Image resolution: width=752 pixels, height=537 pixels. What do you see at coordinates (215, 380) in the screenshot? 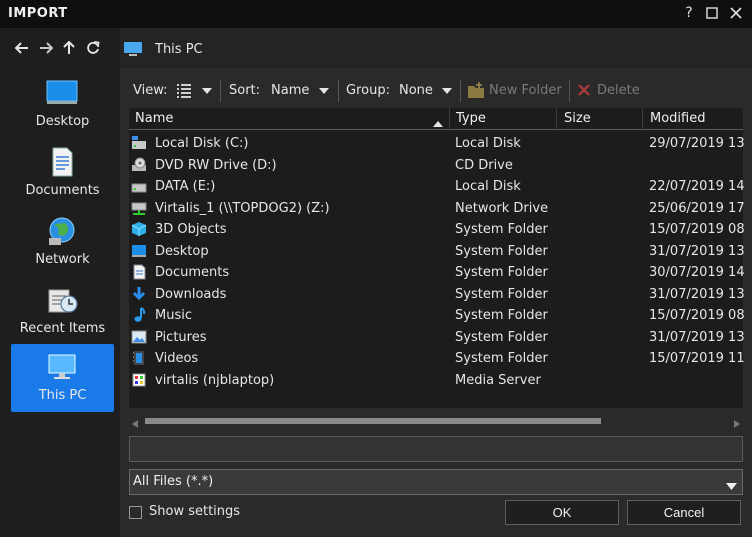
I see `file-name: virtalis (njblaptop)` at bounding box center [215, 380].